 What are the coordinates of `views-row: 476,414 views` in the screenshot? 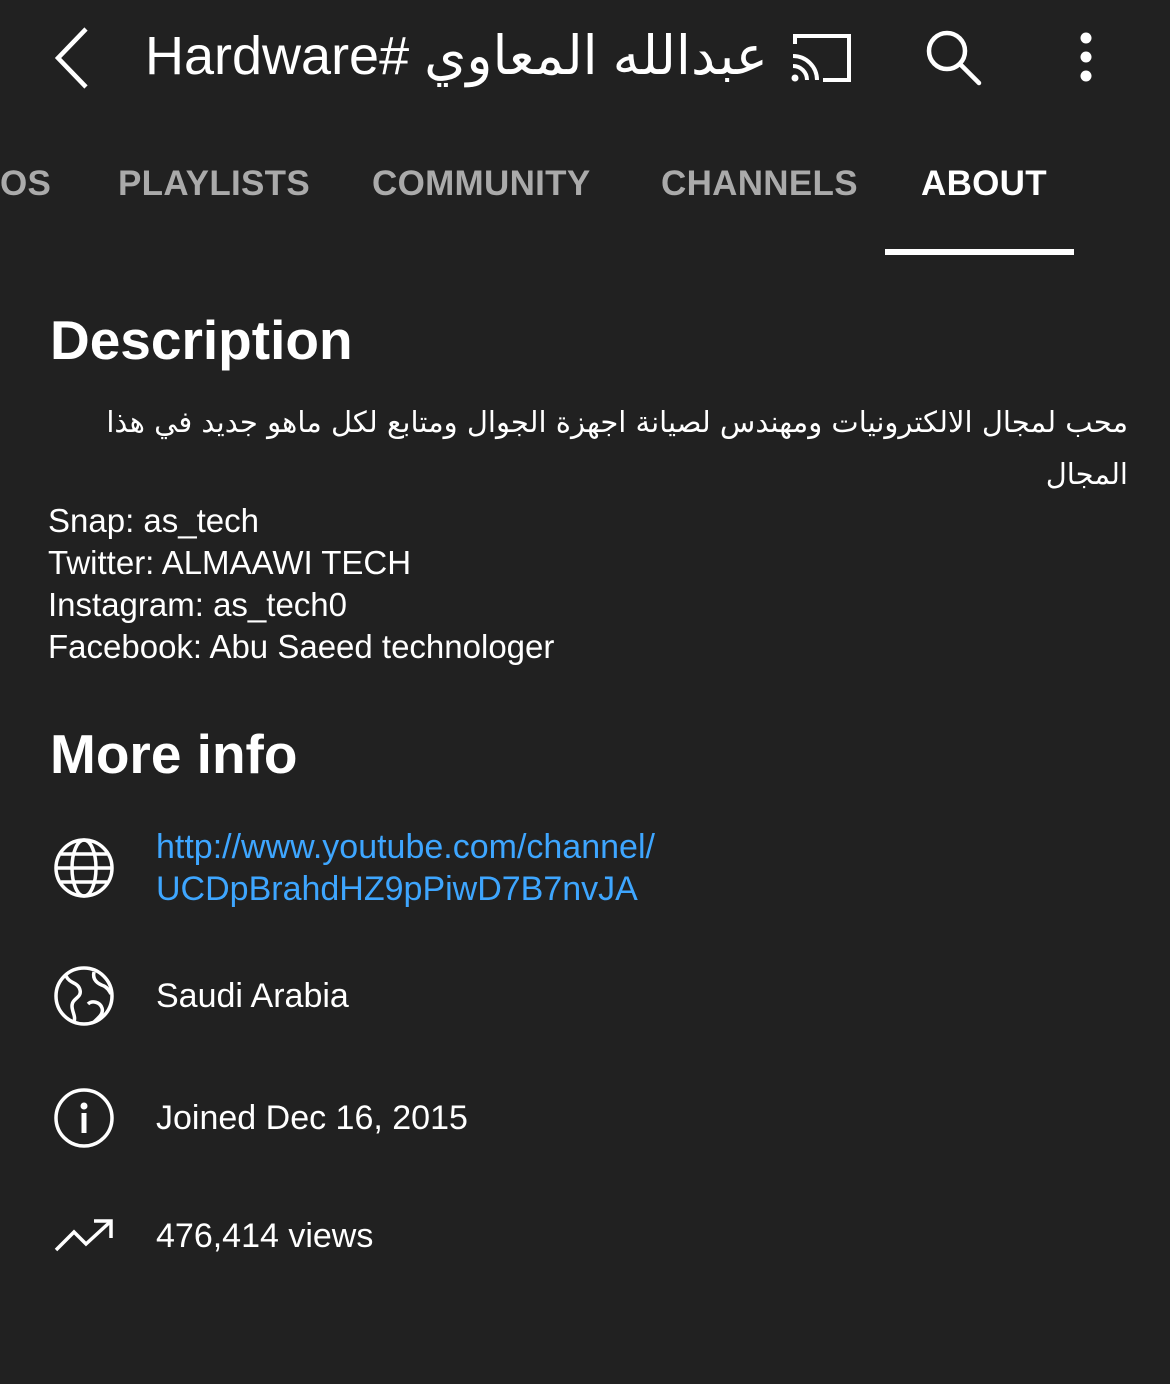 It's located at (590, 1236).